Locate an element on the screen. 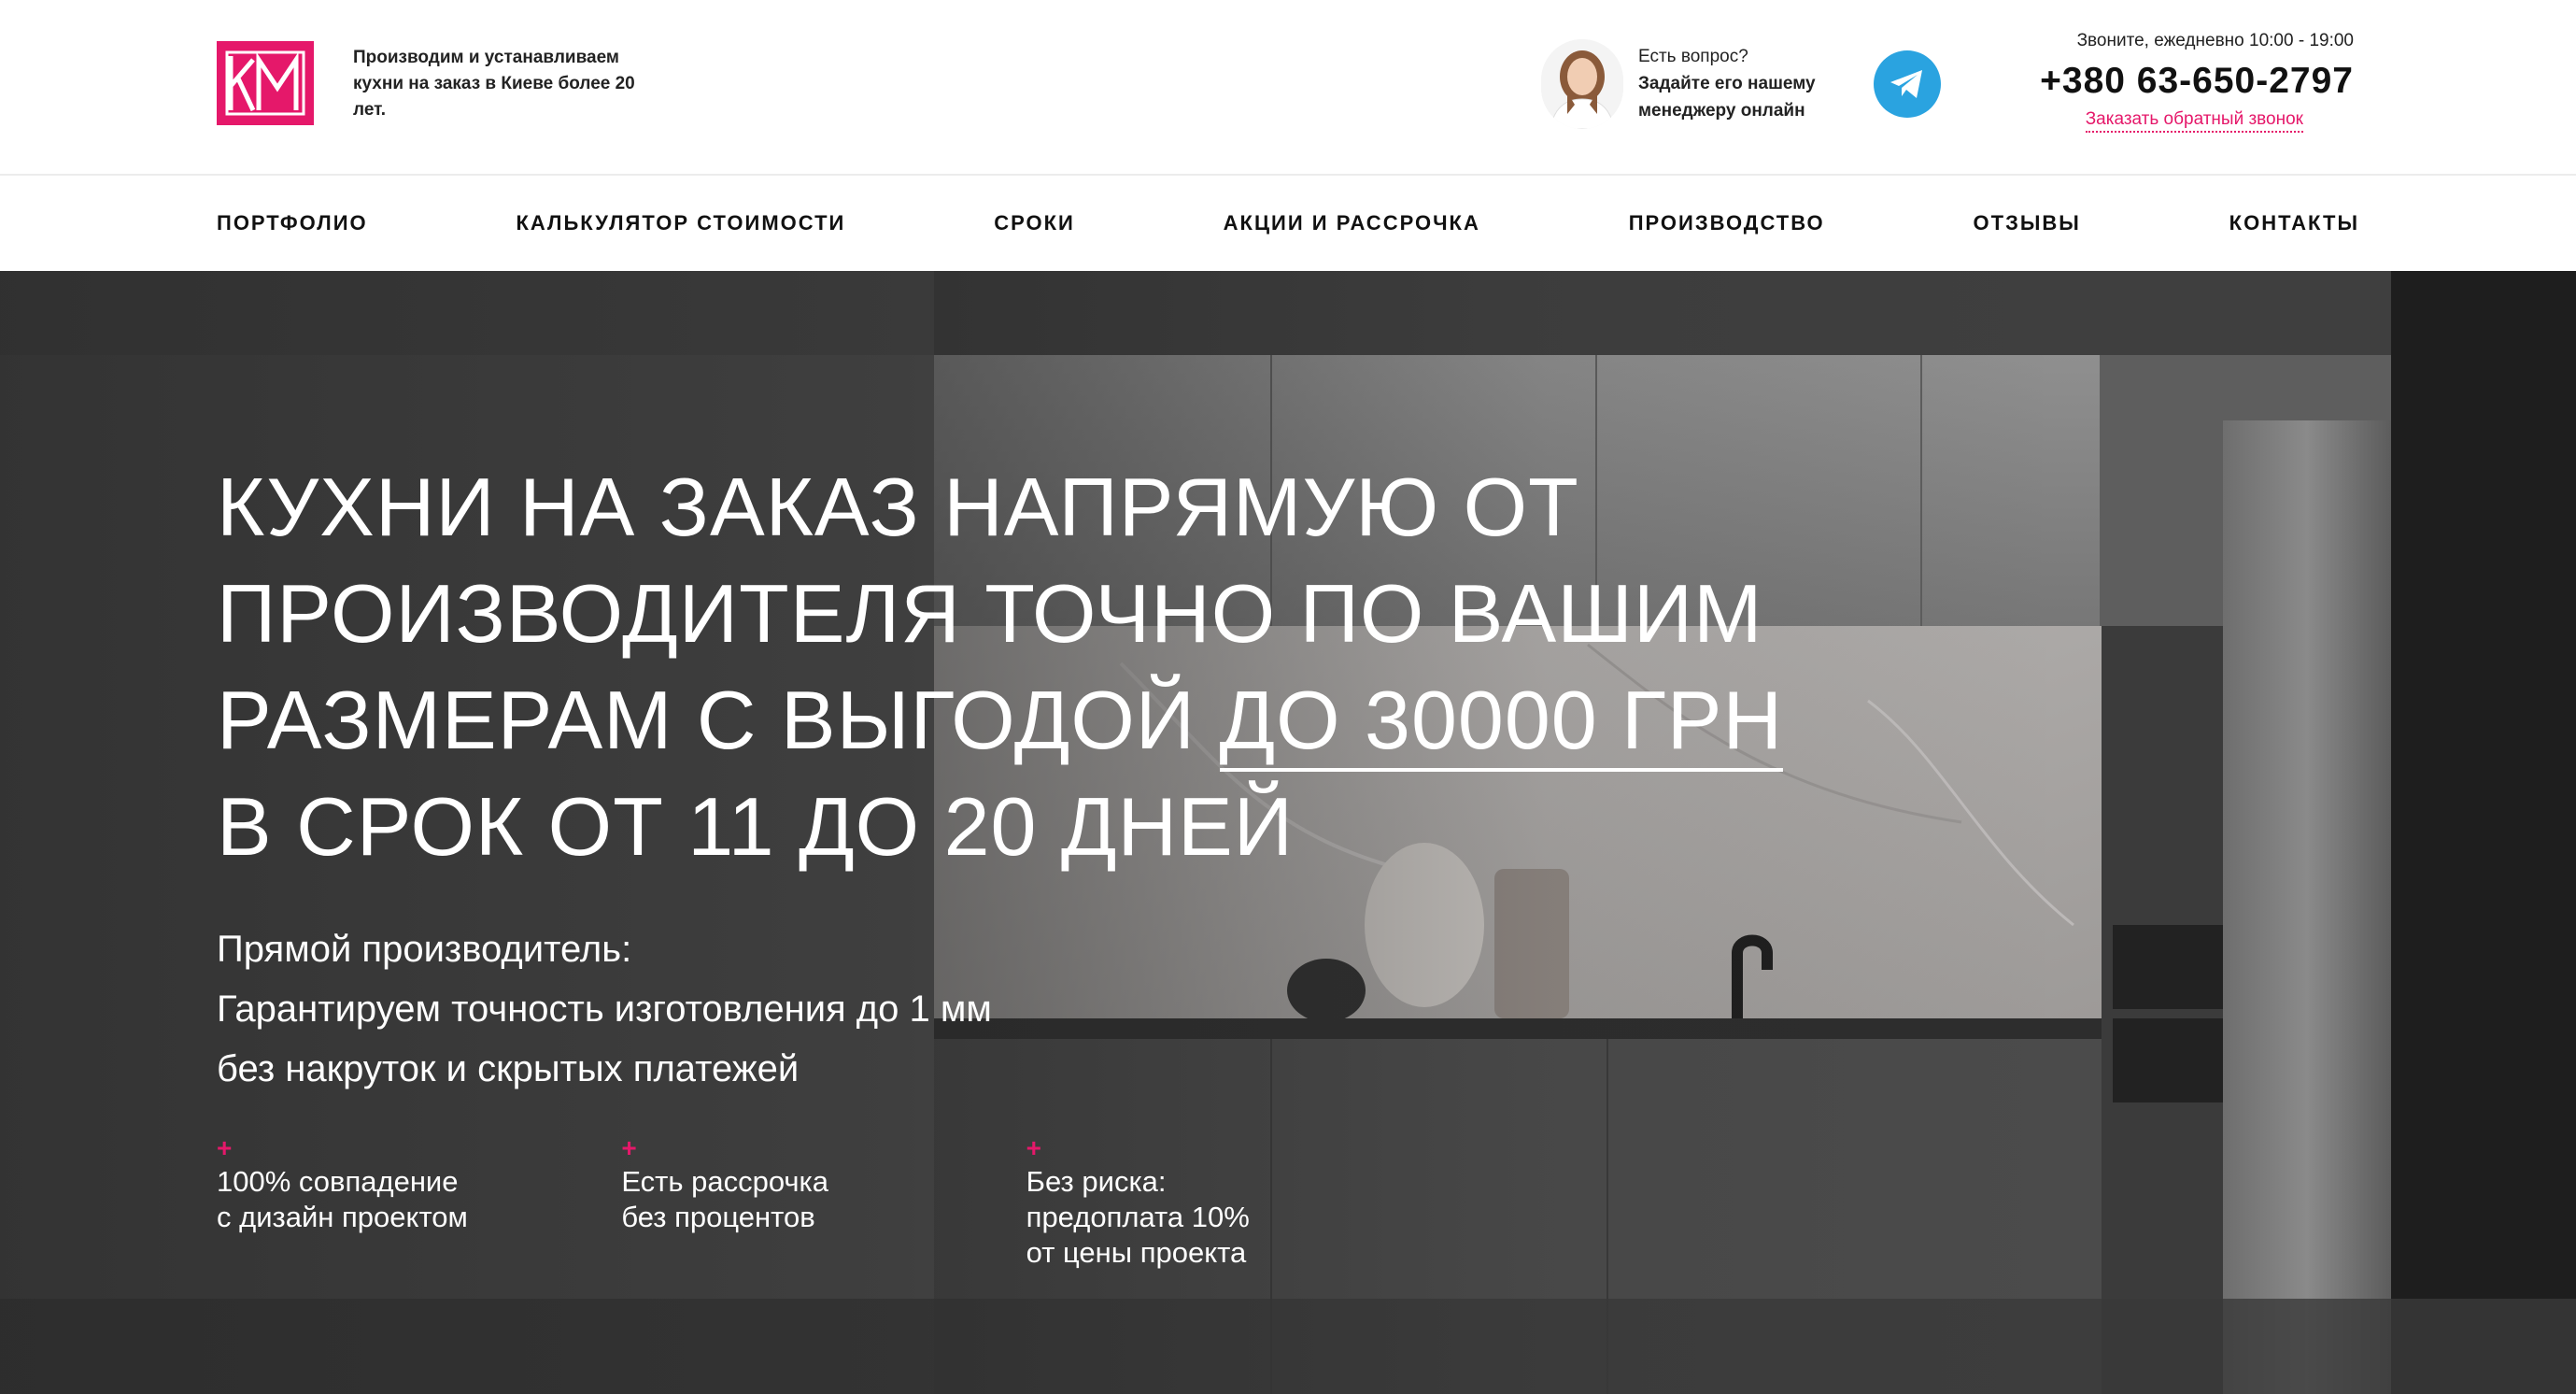 Image resolution: width=2576 pixels, height=1394 pixels. feature-line: 100% совпадение is located at coordinates (338, 1181).